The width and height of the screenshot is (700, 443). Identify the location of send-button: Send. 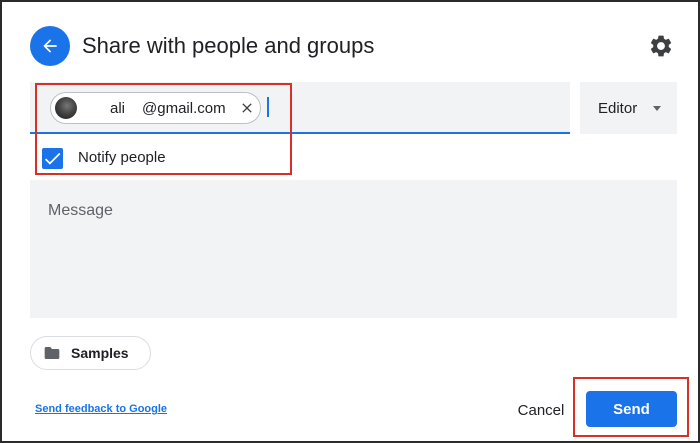
(631, 409).